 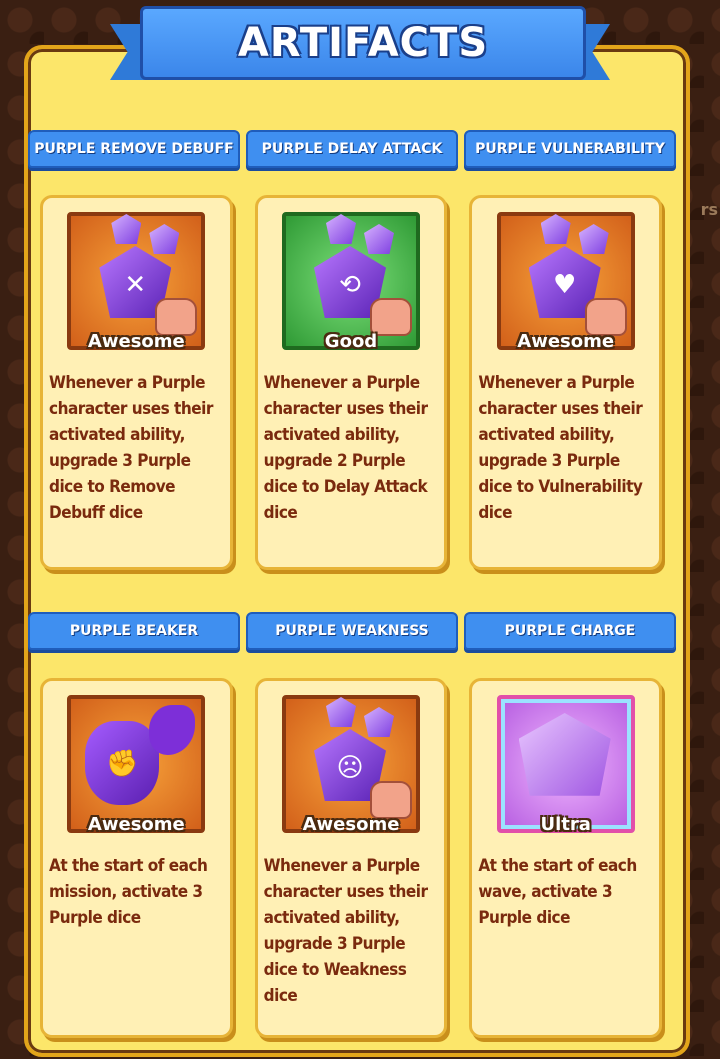 I want to click on artifact-name-tab: PURPLE BEAKER, so click(x=134, y=631).